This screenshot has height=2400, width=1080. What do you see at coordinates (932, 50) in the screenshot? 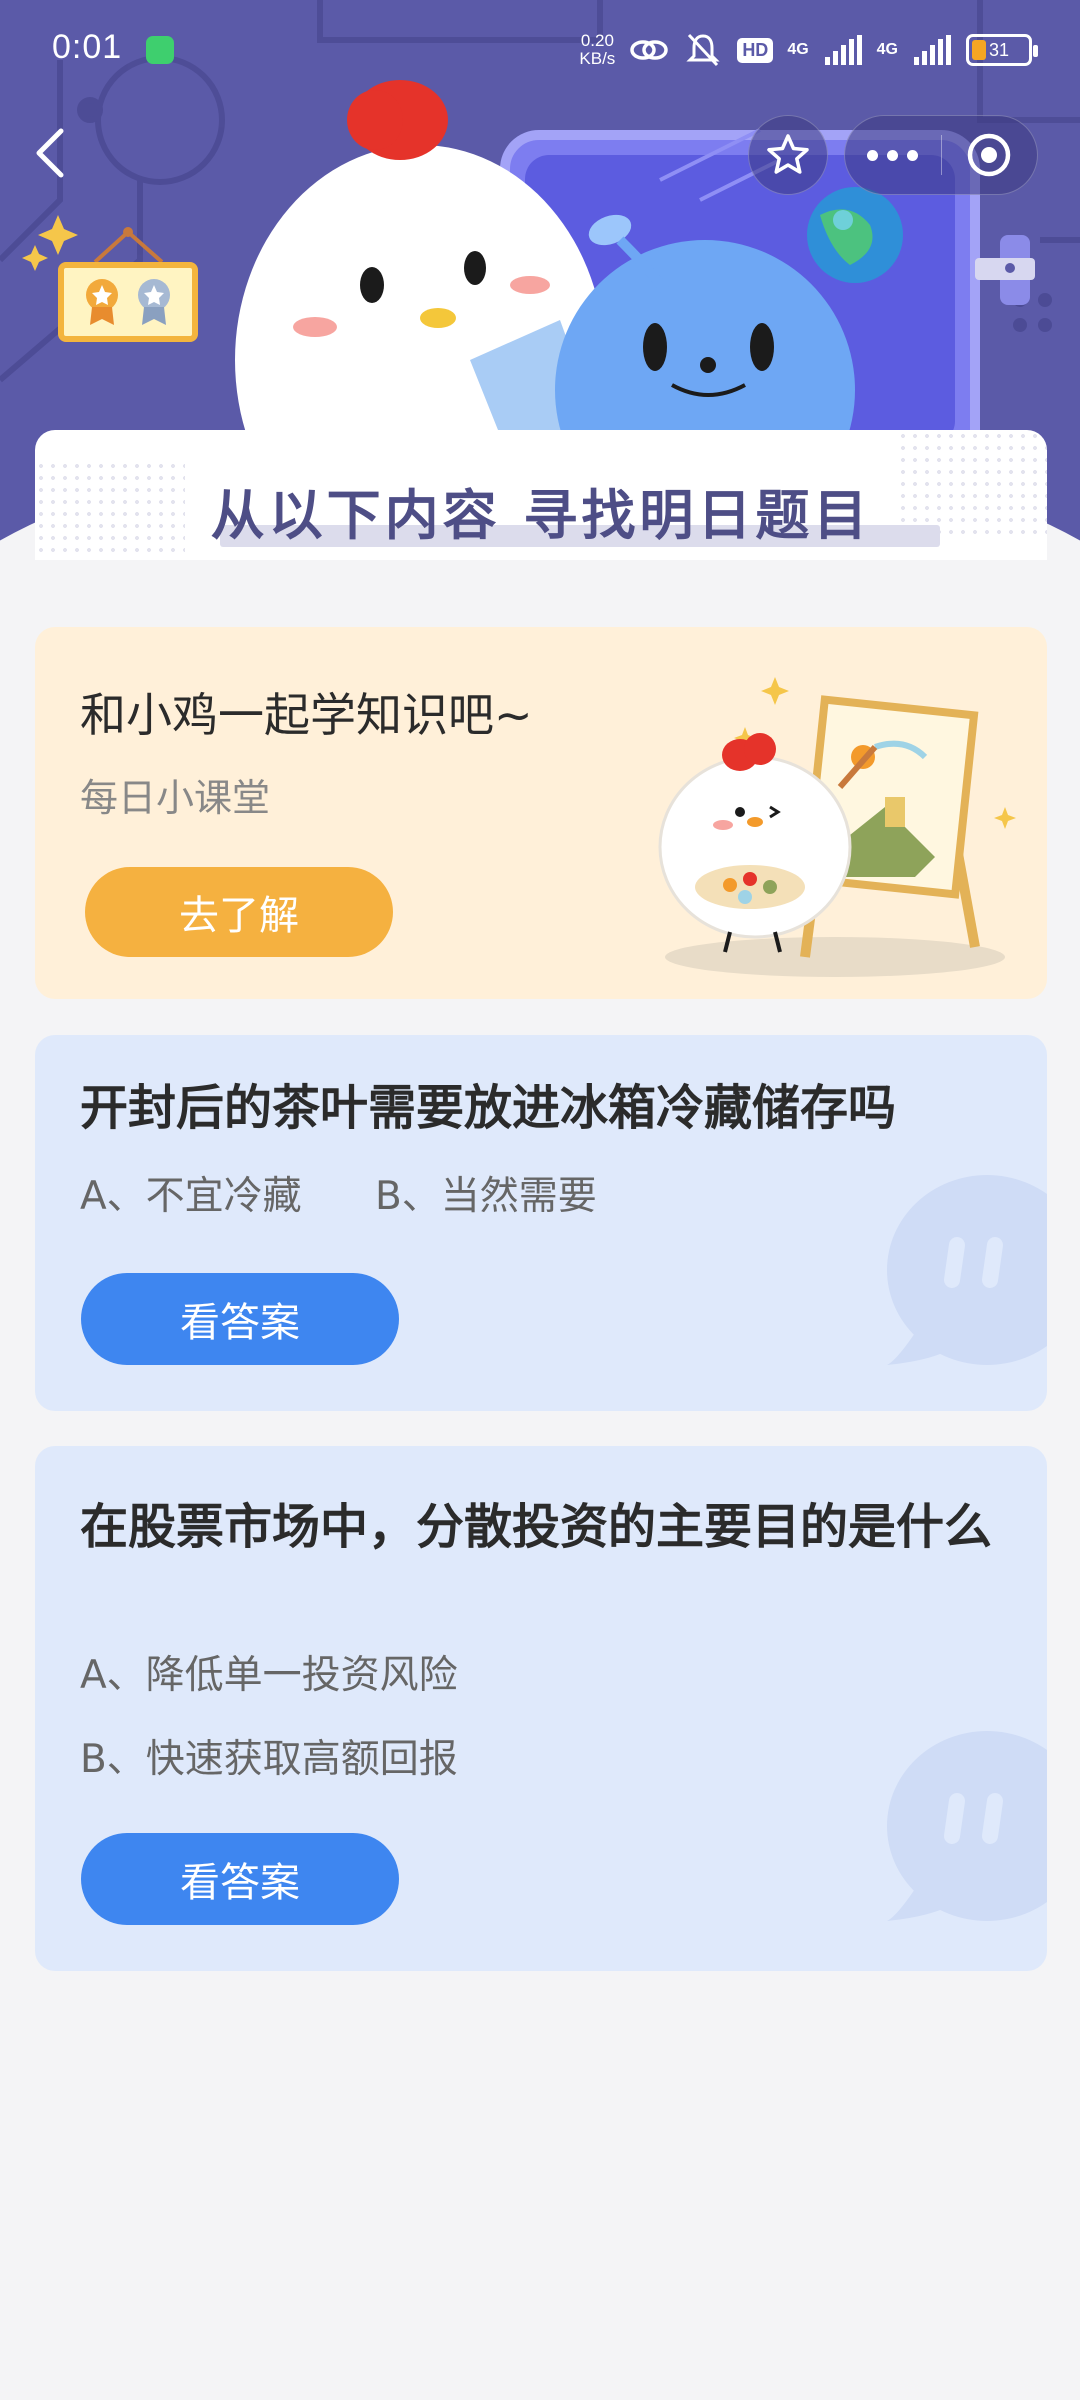
I see `signal-bars-2-icon` at bounding box center [932, 50].